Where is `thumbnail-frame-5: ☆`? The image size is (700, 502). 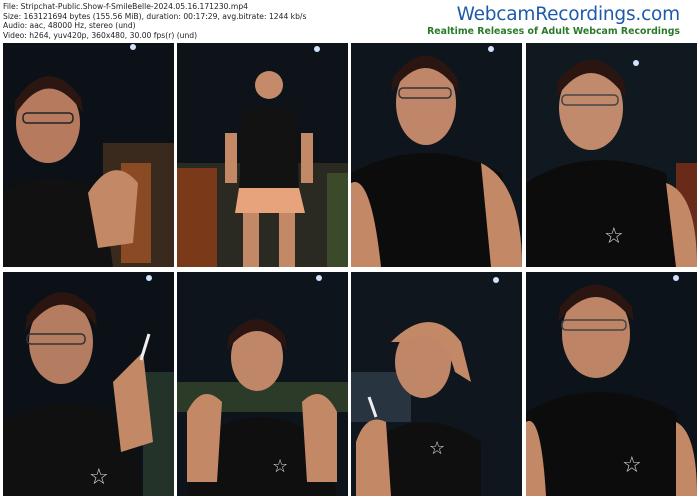
thumbnail-frame-5: ☆ is located at coordinates (88, 384).